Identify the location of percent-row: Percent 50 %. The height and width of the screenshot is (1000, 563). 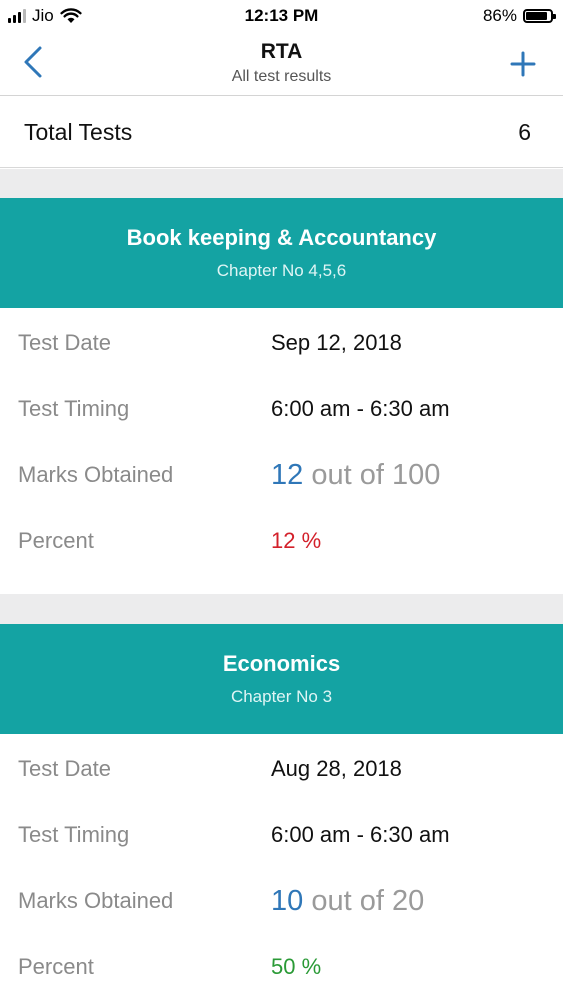
(281, 965).